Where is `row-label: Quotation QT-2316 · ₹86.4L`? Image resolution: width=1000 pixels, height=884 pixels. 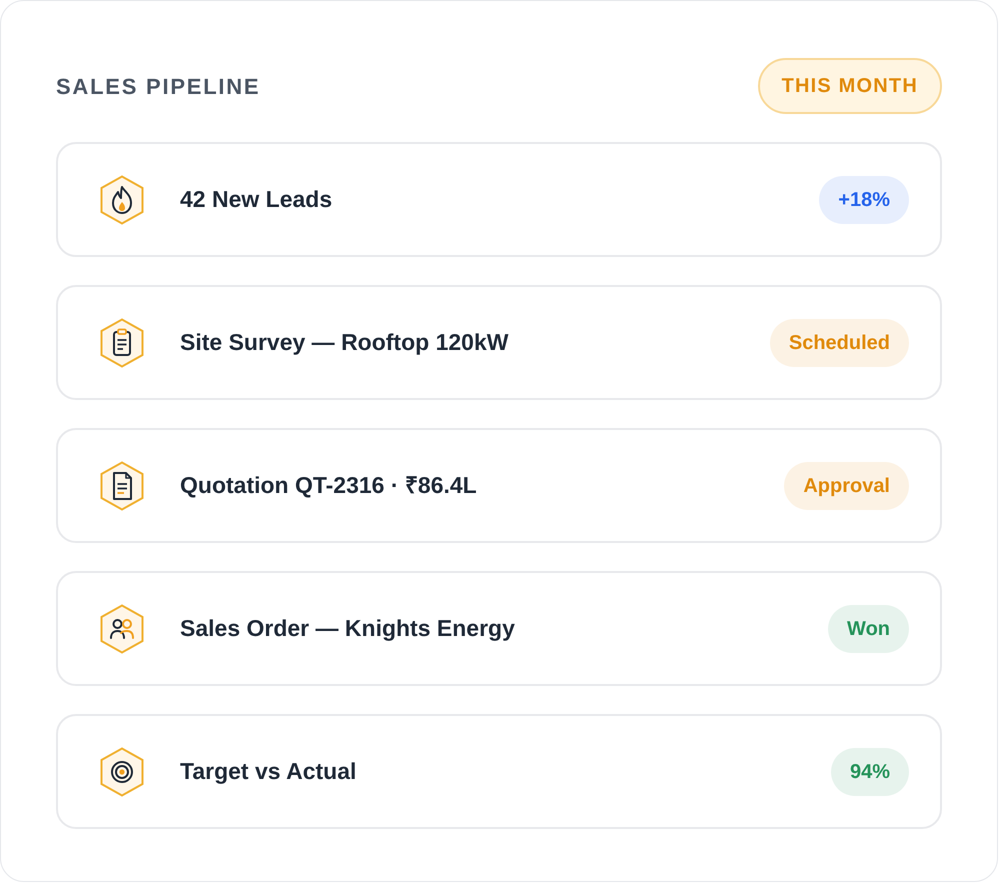 row-label: Quotation QT-2316 · ₹86.4L is located at coordinates (328, 485).